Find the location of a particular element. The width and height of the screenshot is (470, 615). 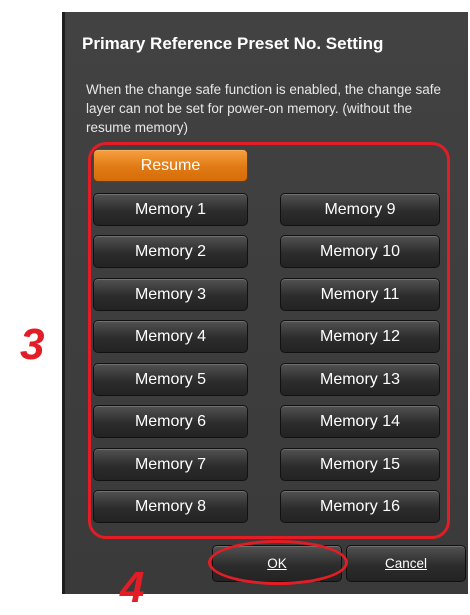

dialog-title: Primary Reference Preset No. Setting is located at coordinates (233, 43).